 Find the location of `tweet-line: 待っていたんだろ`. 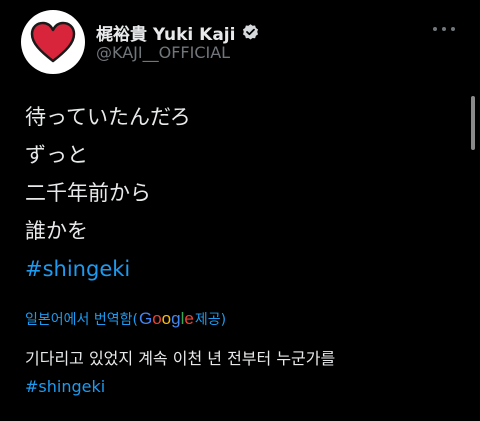

tweet-line: 待っていたんだろ is located at coordinates (108, 117).